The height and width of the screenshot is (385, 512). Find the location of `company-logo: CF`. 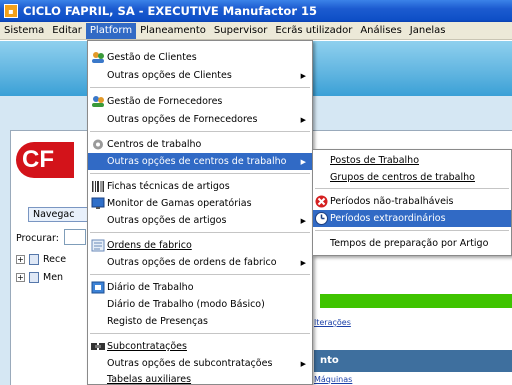

company-logo: CF is located at coordinates (45, 160).